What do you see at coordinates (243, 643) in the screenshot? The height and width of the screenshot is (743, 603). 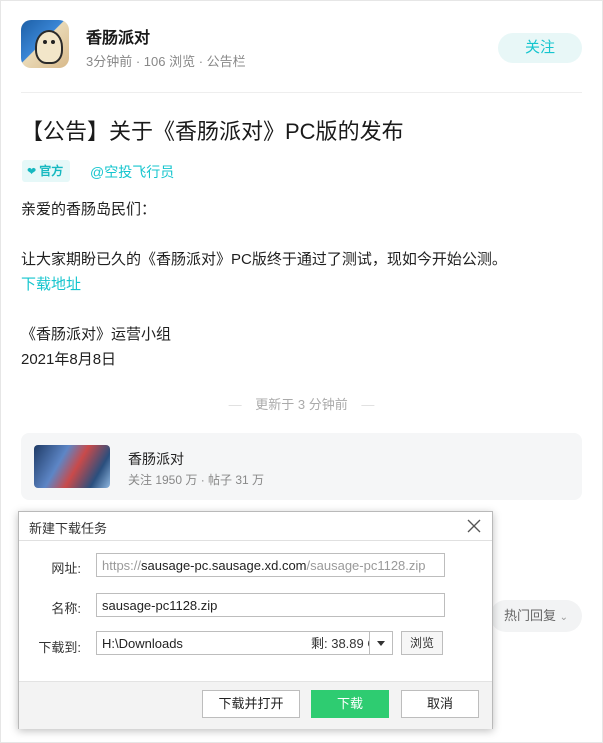 I see `save-path-field: H:\Downloads 剩: 38.89 GB` at bounding box center [243, 643].